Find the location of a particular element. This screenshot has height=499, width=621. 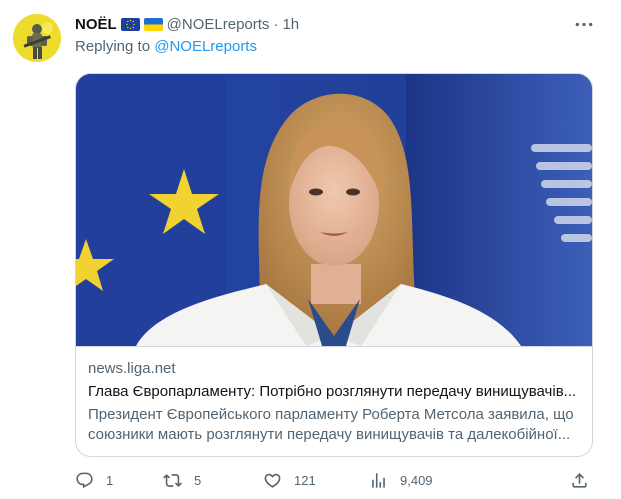

retweet-button: 5 is located at coordinates (182, 480).